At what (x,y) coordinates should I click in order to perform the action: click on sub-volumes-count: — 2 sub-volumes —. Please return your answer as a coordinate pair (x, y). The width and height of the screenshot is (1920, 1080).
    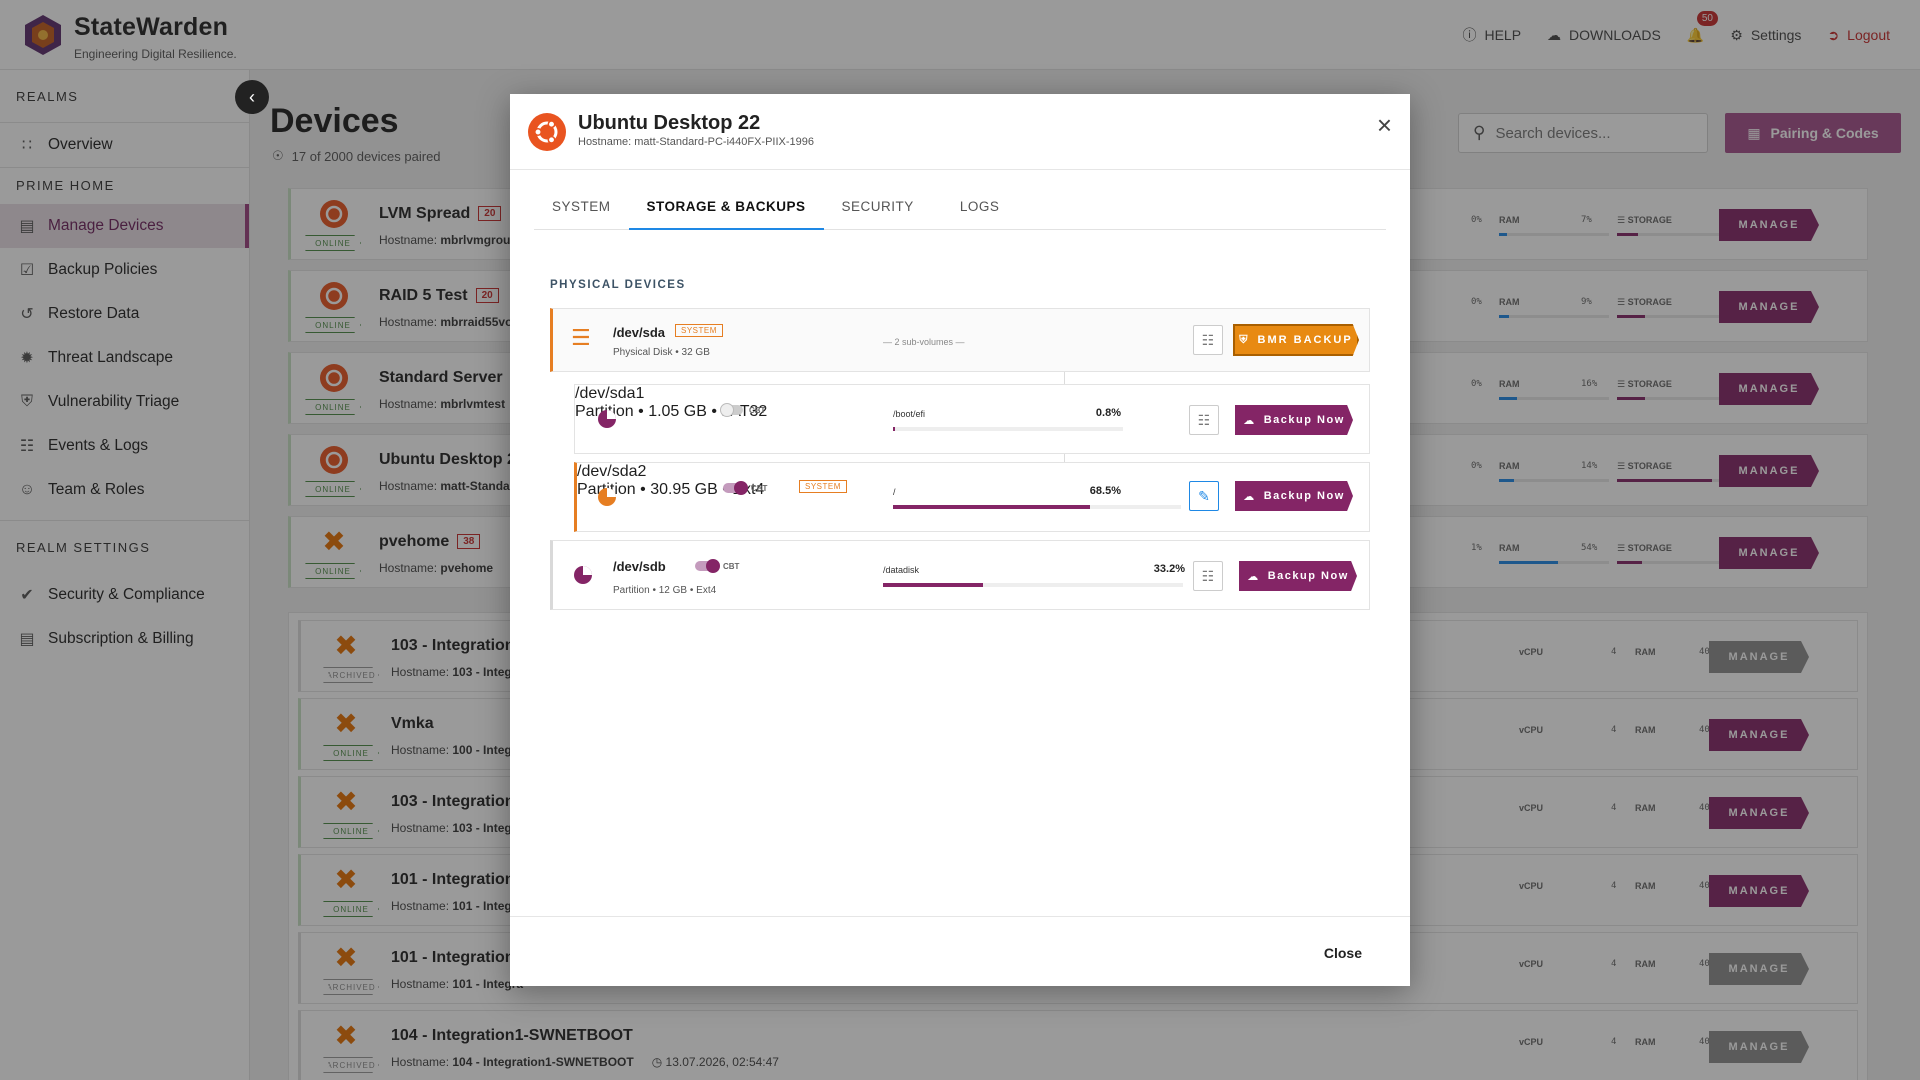
    Looking at the image, I should click on (924, 342).